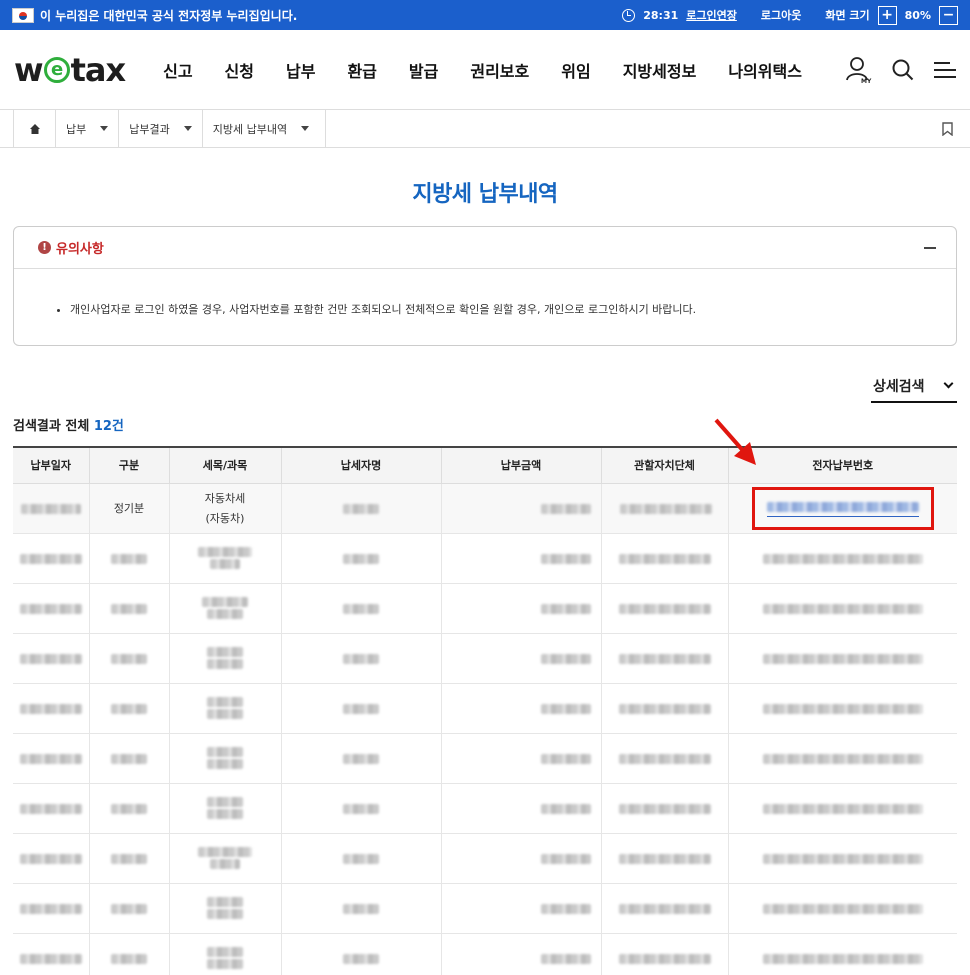 This screenshot has height=975, width=970. Describe the element at coordinates (23, 15) in the screenshot. I see `korea-flag-icon` at that location.